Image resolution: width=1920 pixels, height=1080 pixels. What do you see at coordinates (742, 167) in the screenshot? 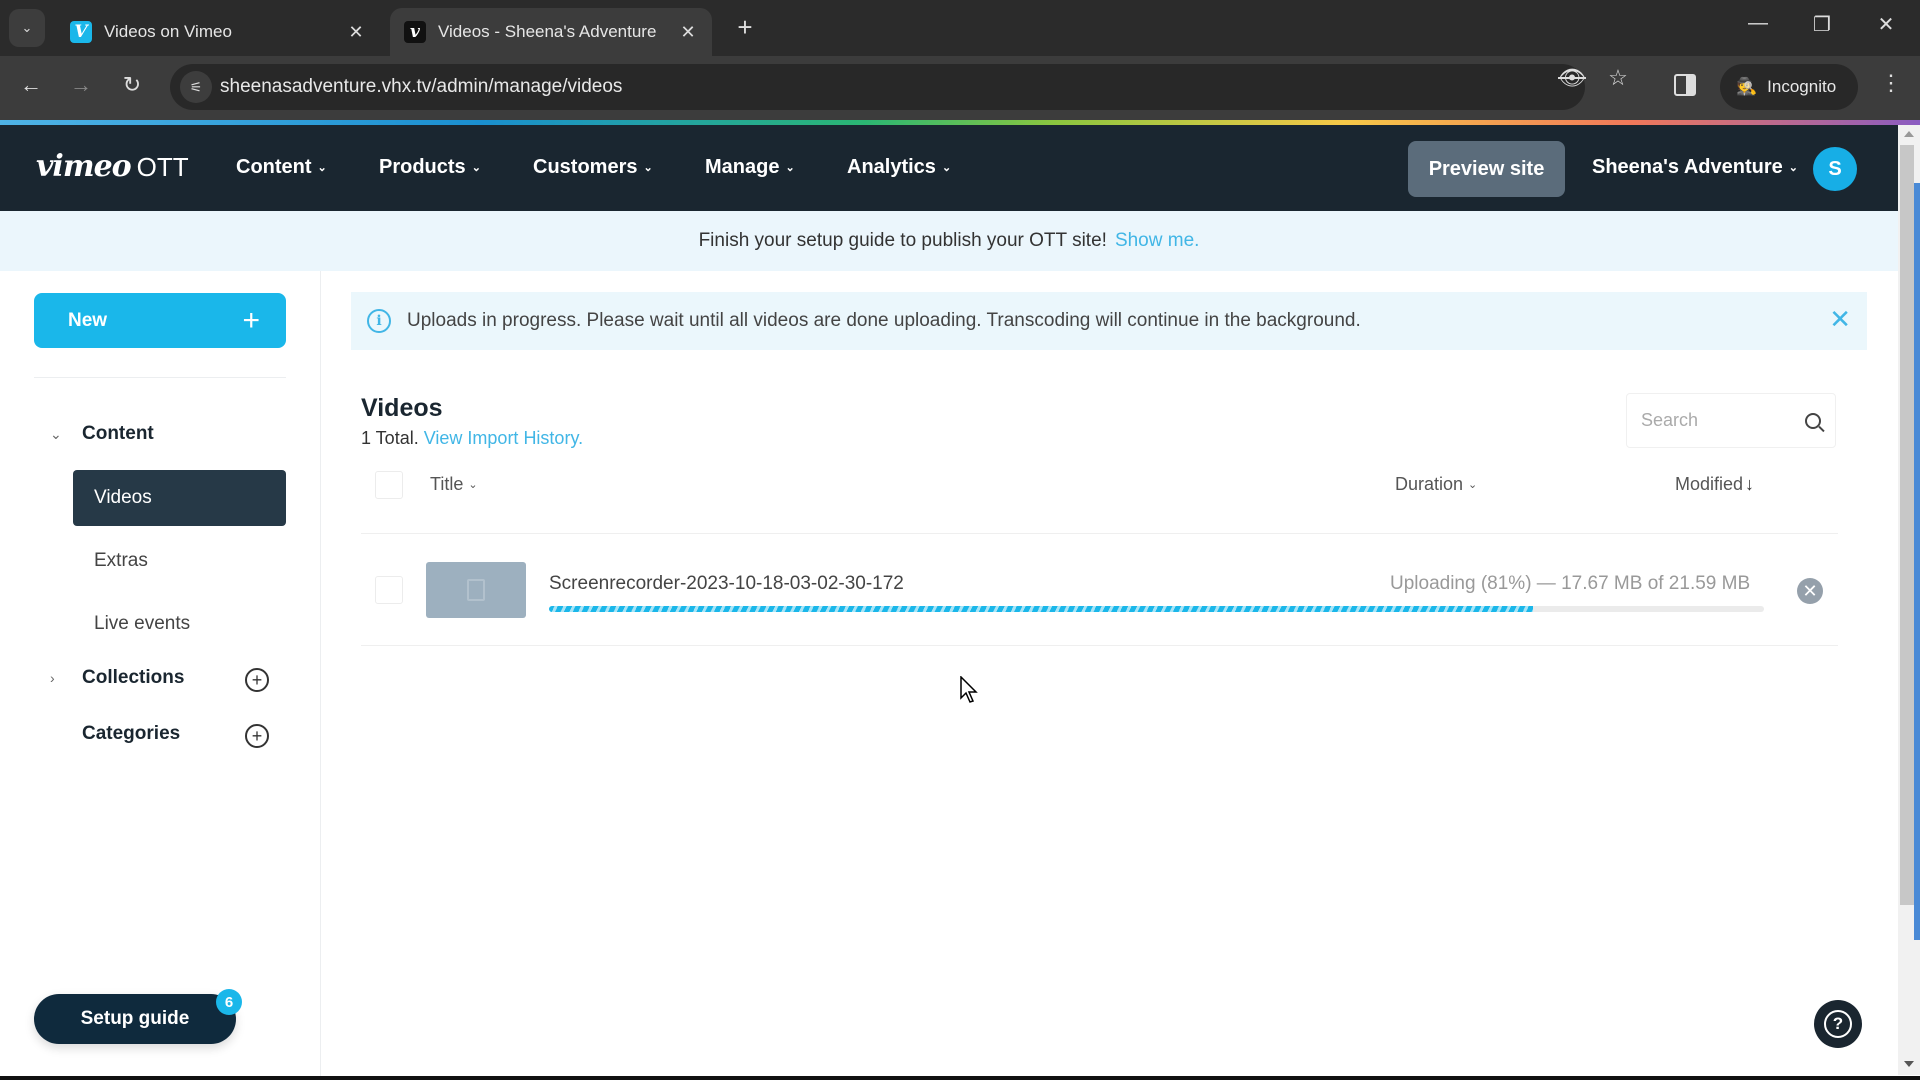
I see `nav-label: Manage` at bounding box center [742, 167].